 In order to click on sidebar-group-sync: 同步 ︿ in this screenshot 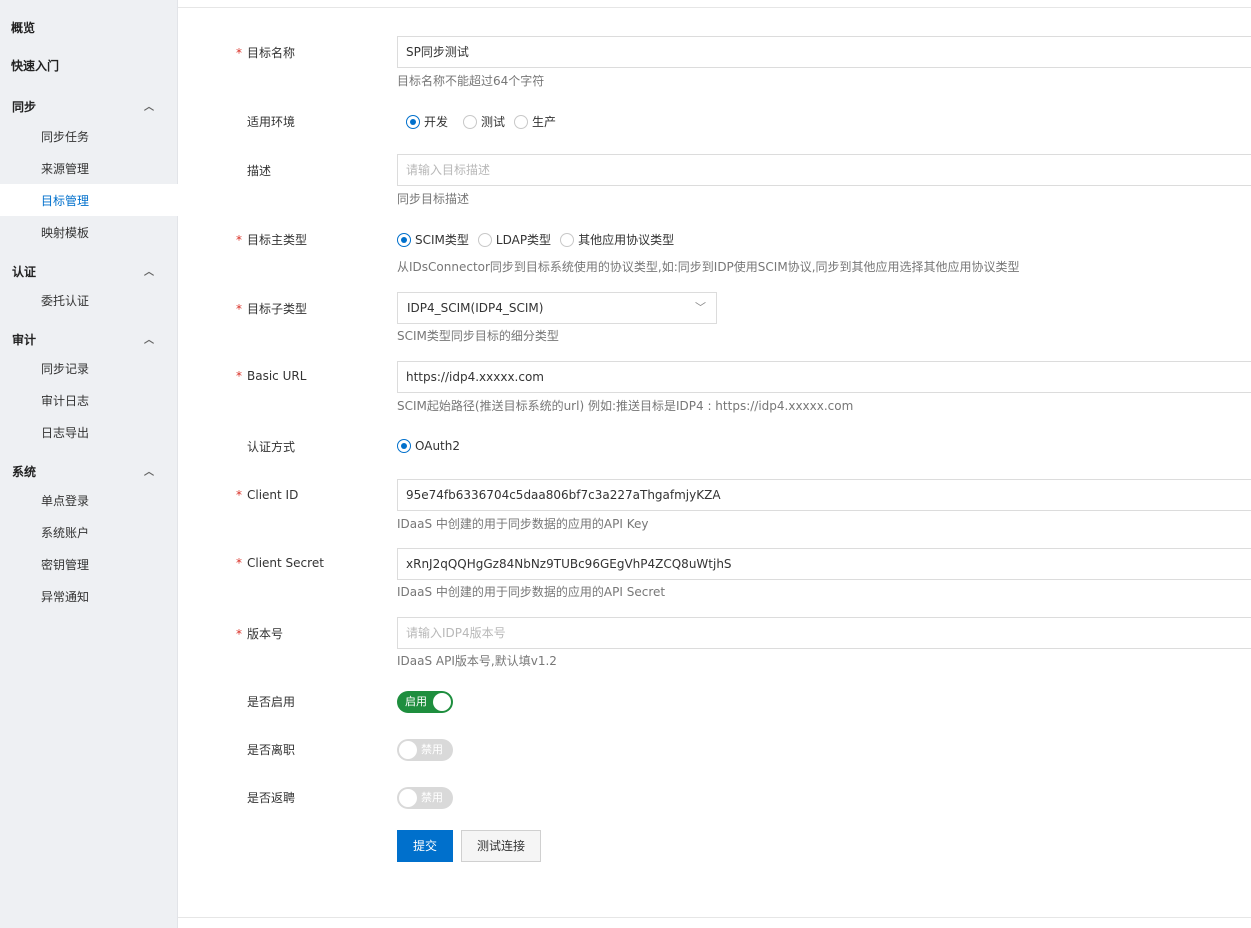, I will do `click(83, 106)`.